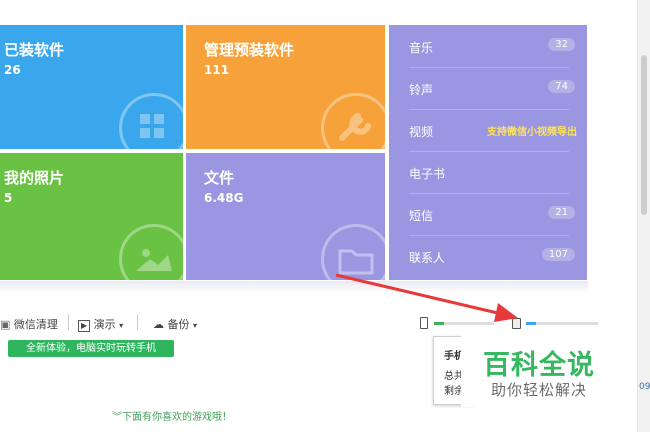  Describe the element at coordinates (464, 323) in the screenshot. I see `phone-storage-bar` at that location.